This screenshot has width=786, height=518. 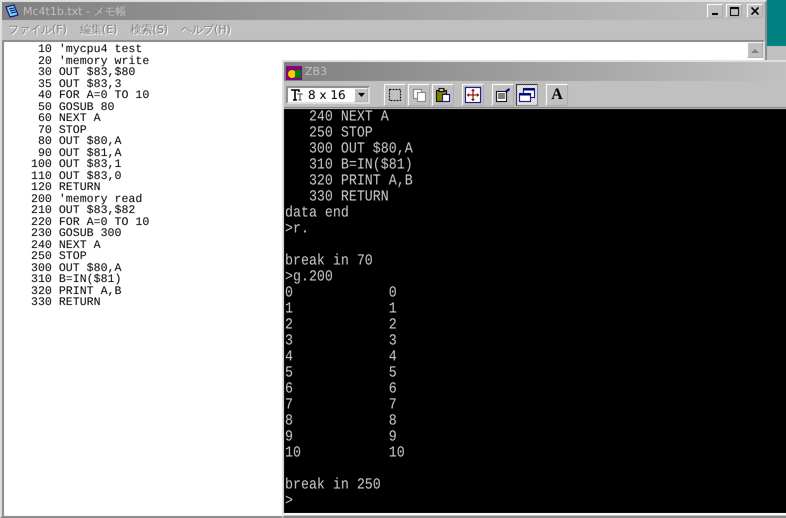 I want to click on console-line: 4 4, so click(x=341, y=357).